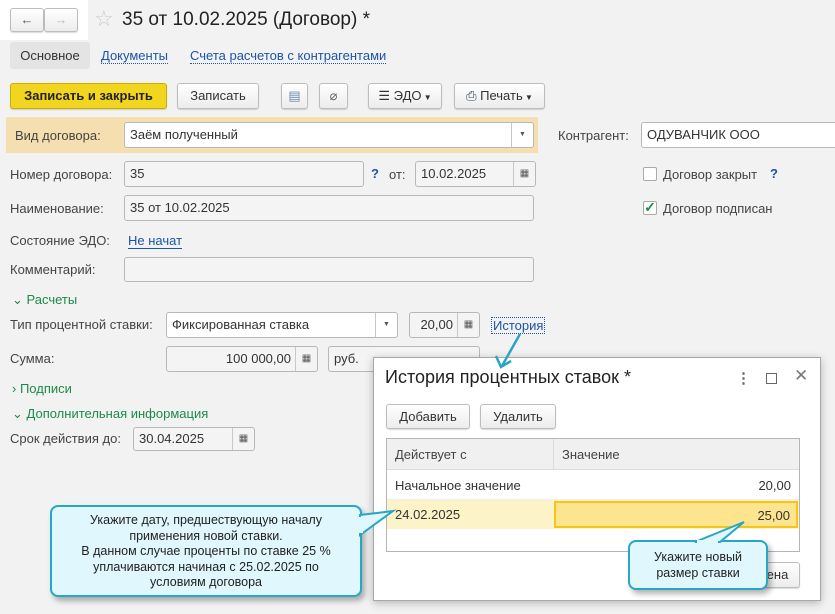 Image resolution: width=835 pixels, height=614 pixels. I want to click on callout-tail-left, so click(377, 523).